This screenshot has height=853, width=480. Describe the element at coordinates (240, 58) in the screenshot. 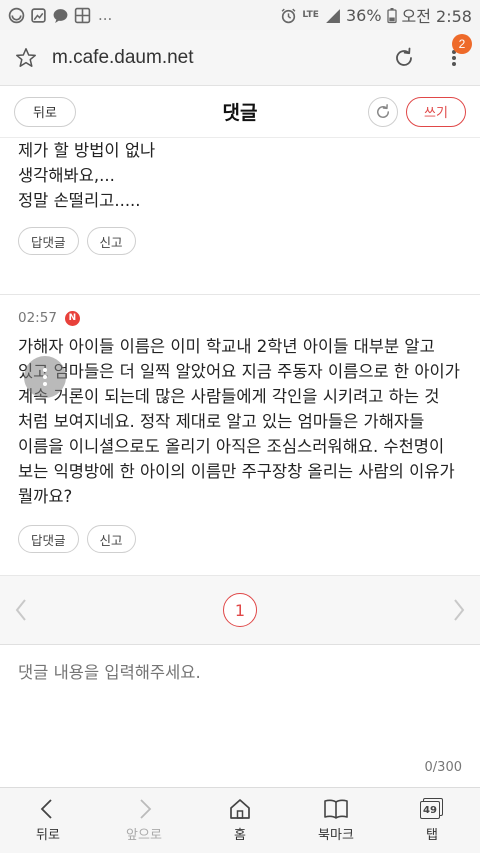

I see `browser-url-bar: m.cafe.daum.net 2` at that location.